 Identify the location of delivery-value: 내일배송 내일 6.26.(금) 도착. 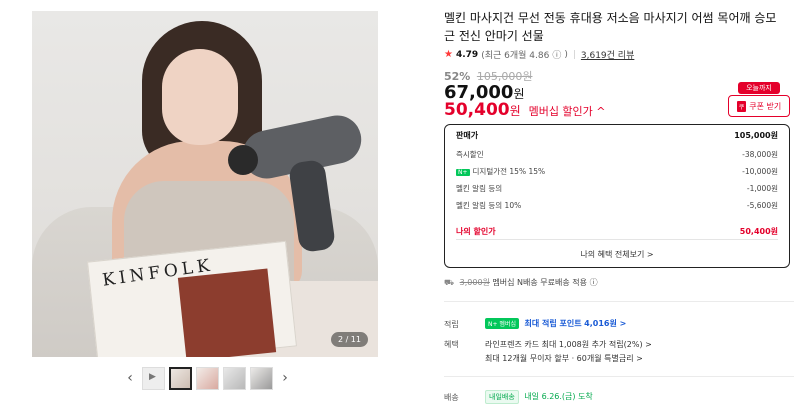
(539, 397).